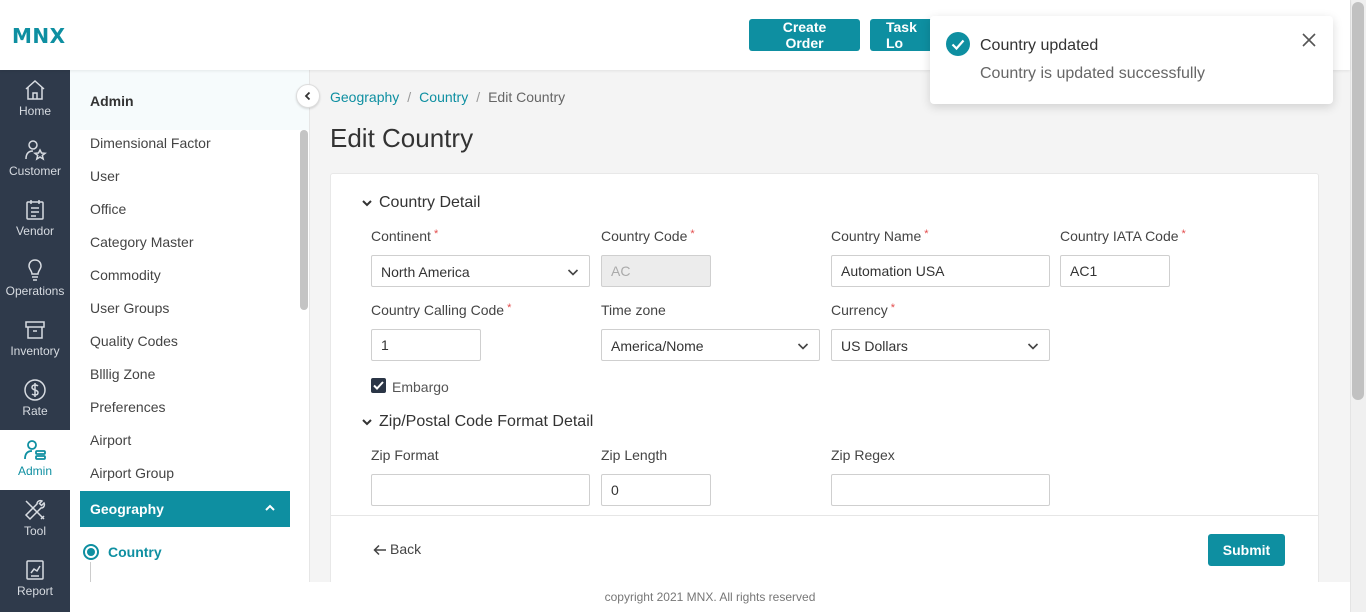 The width and height of the screenshot is (1366, 612). I want to click on breadcrumb-geography: Geography, so click(364, 97).